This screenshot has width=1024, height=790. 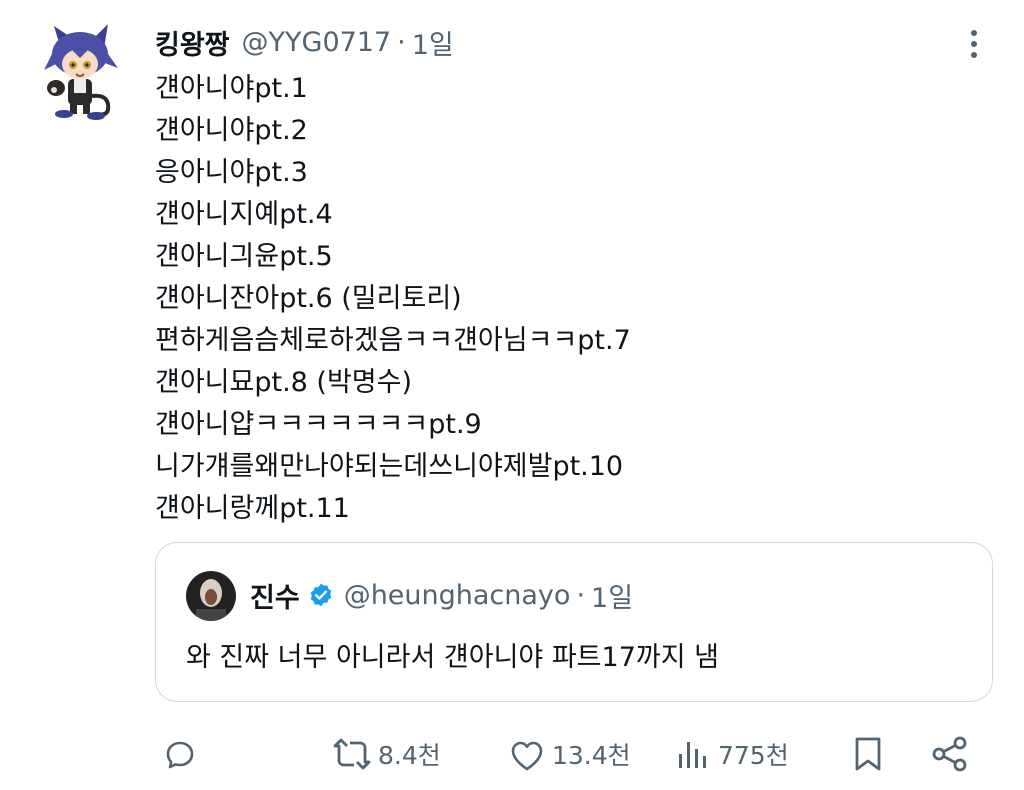 What do you see at coordinates (527, 756) in the screenshot?
I see `like-icon` at bounding box center [527, 756].